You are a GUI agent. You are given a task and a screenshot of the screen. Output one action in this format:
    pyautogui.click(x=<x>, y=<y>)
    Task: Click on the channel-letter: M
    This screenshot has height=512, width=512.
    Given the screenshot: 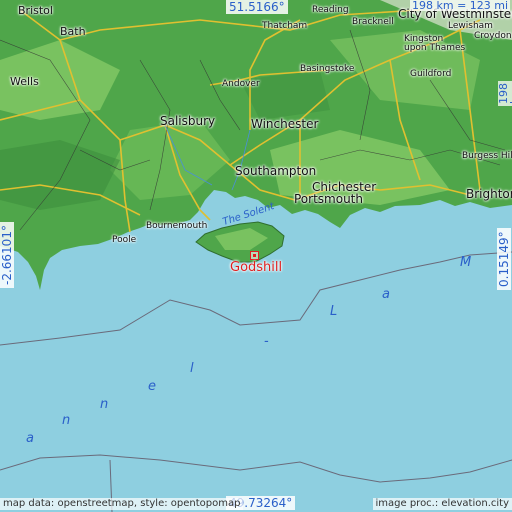 What is the action you would take?
    pyautogui.click(x=466, y=262)
    